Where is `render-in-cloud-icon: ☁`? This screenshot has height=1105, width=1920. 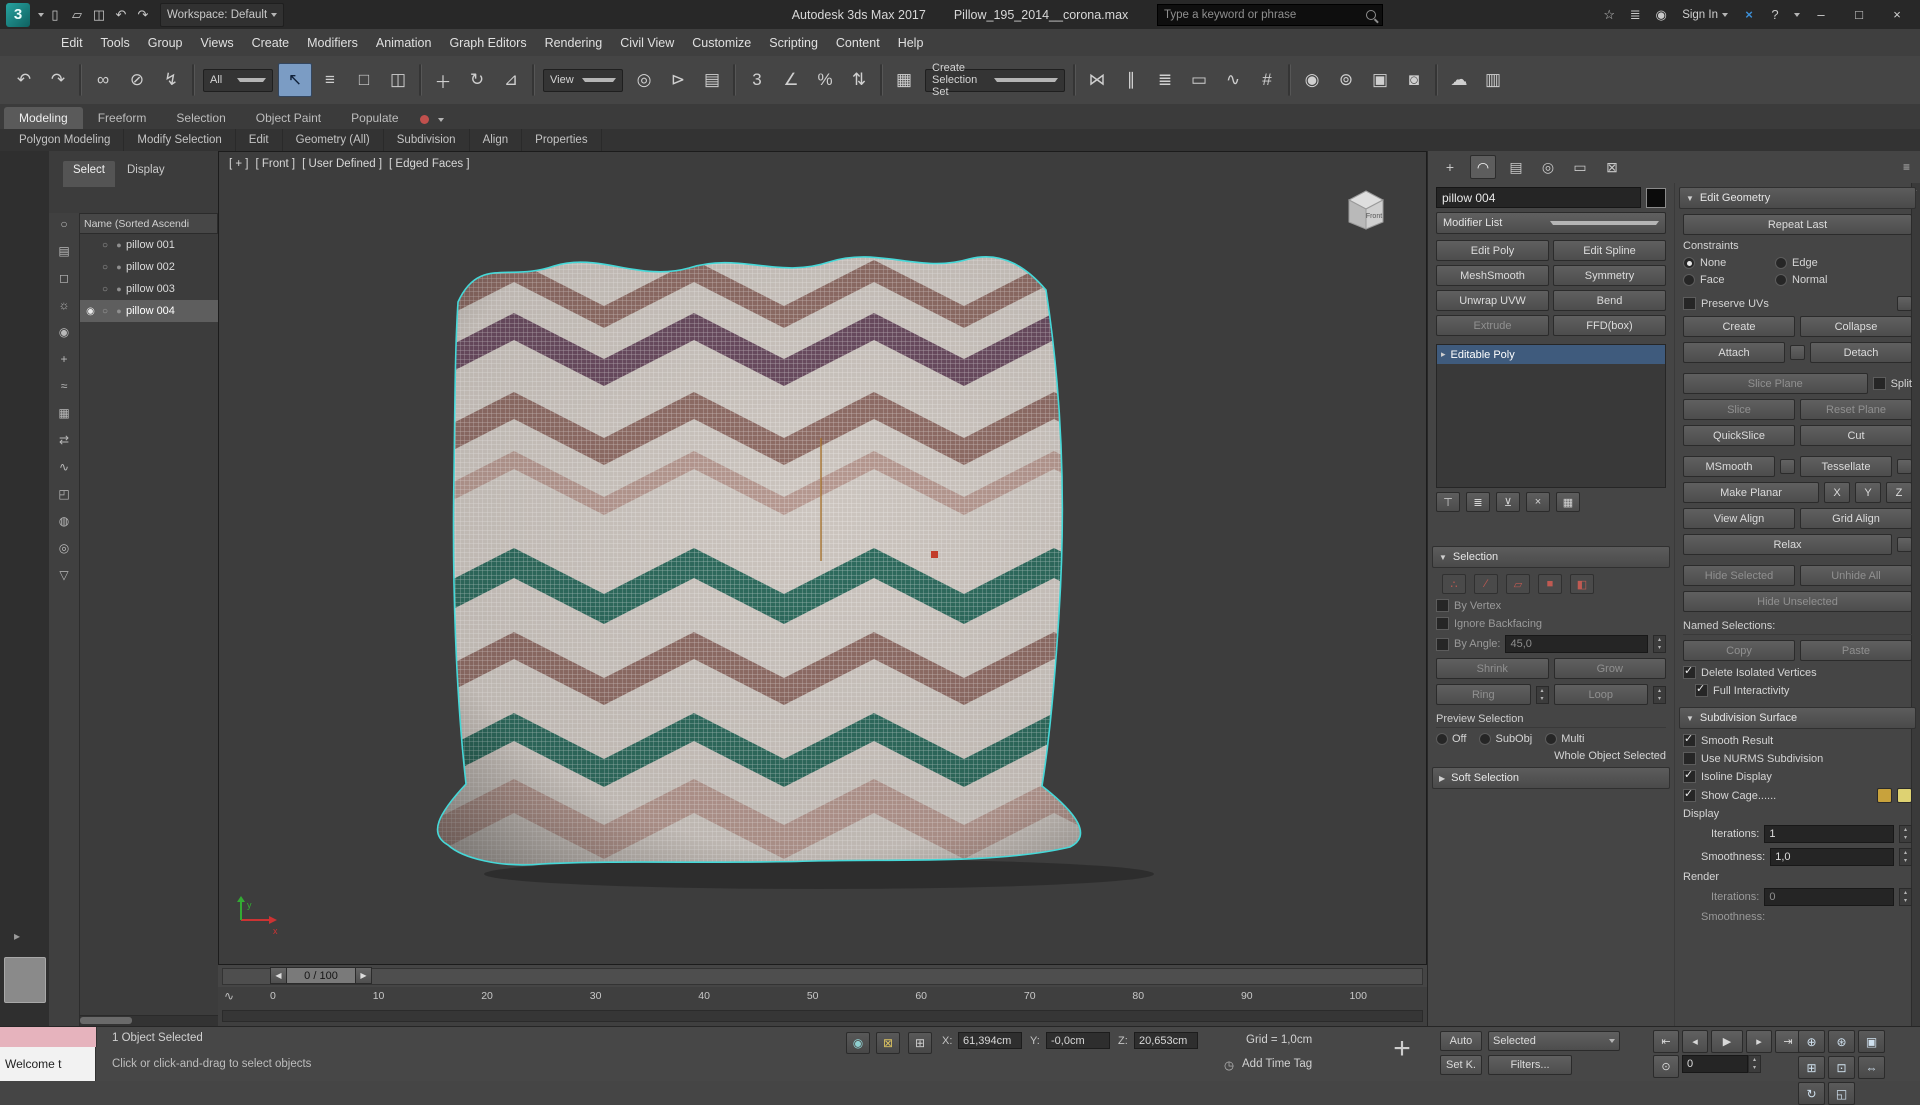
render-in-cloud-icon: ☁ is located at coordinates (1459, 80).